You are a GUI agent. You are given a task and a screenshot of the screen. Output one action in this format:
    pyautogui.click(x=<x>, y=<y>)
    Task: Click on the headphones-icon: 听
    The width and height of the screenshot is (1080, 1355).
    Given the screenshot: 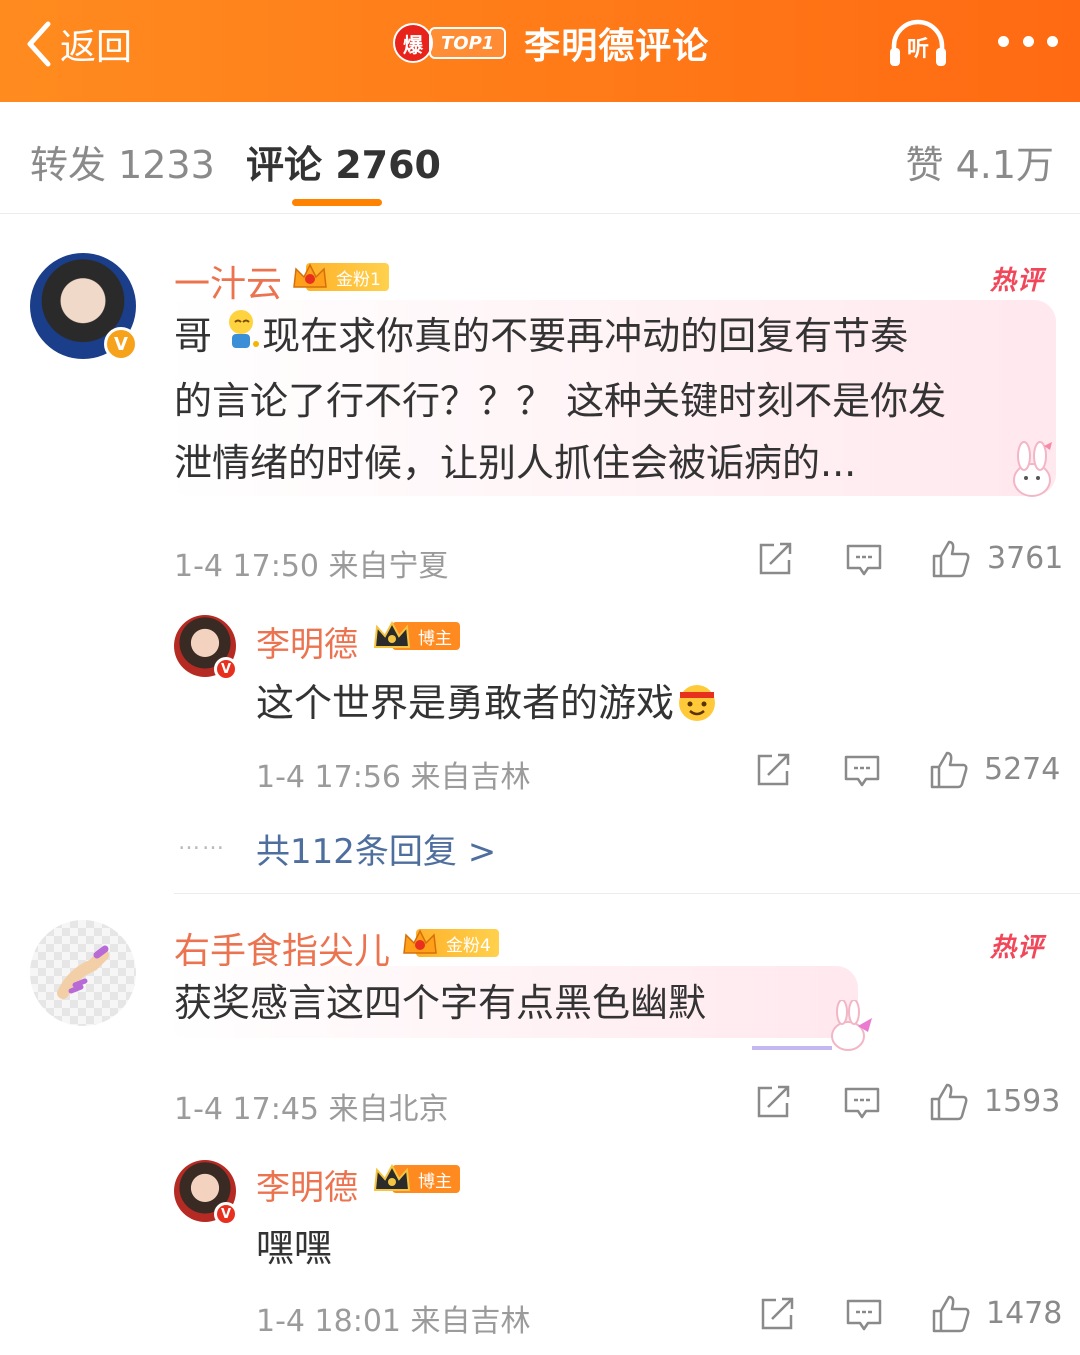 What is the action you would take?
    pyautogui.click(x=918, y=42)
    